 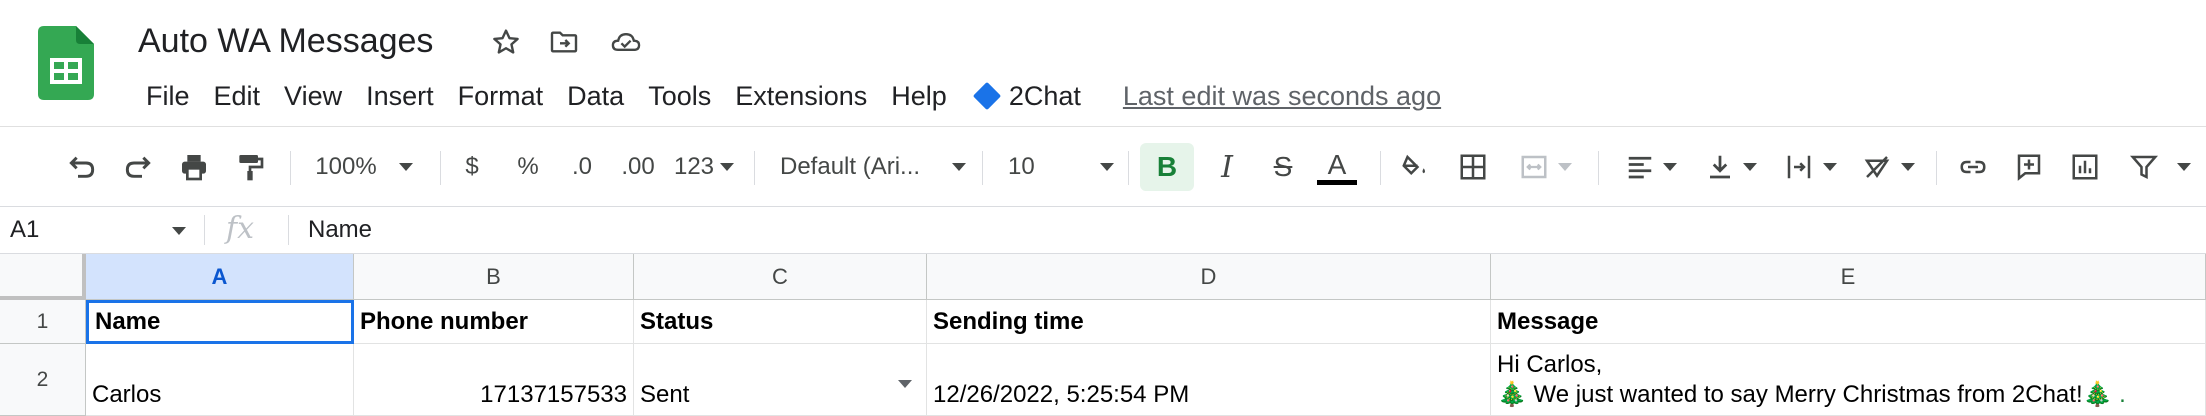 What do you see at coordinates (1283, 167) in the screenshot?
I see `strikethrough-button: S` at bounding box center [1283, 167].